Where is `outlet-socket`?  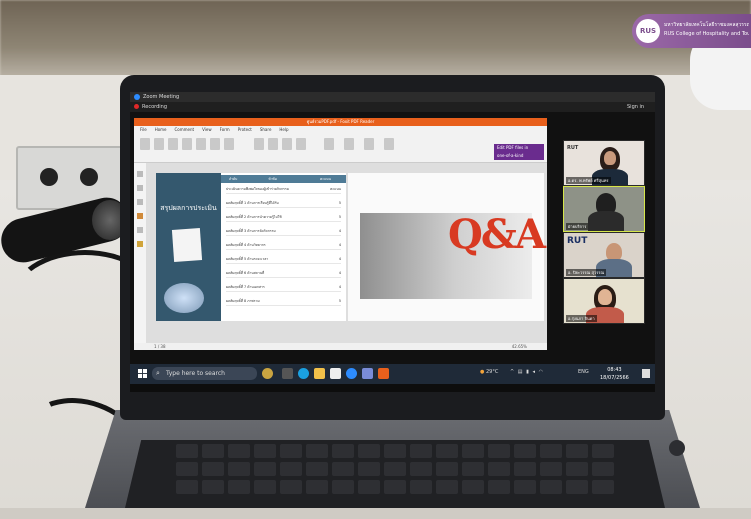
outlet-socket is located at coordinates (89, 177).